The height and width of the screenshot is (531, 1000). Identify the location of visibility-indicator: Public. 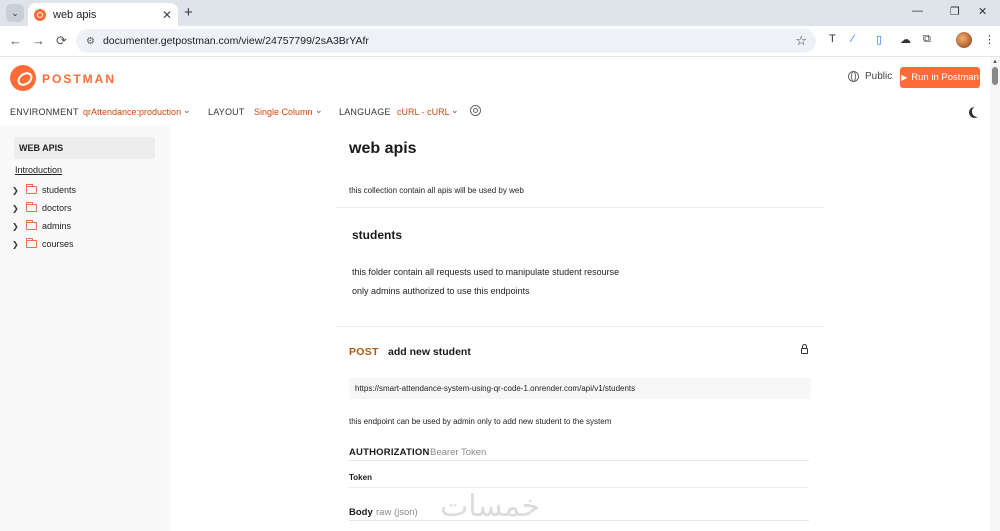
(870, 76).